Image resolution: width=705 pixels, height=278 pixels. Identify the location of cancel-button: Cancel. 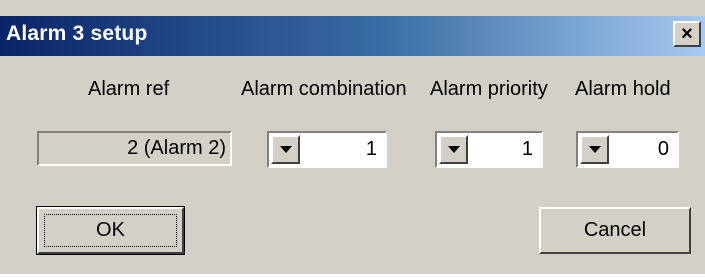
(615, 230).